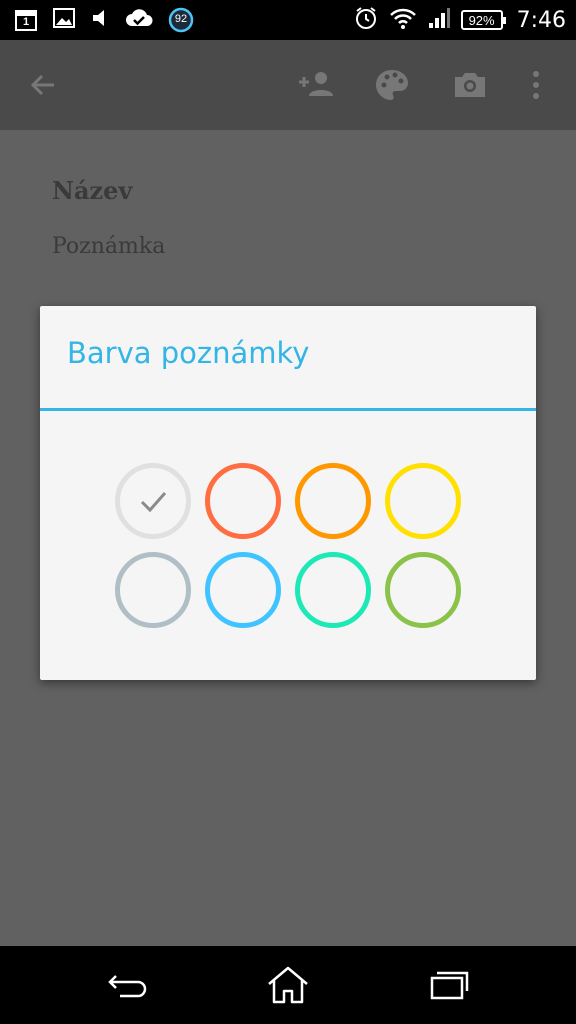  Describe the element at coordinates (333, 501) in the screenshot. I see `color-swatch-orange` at that location.